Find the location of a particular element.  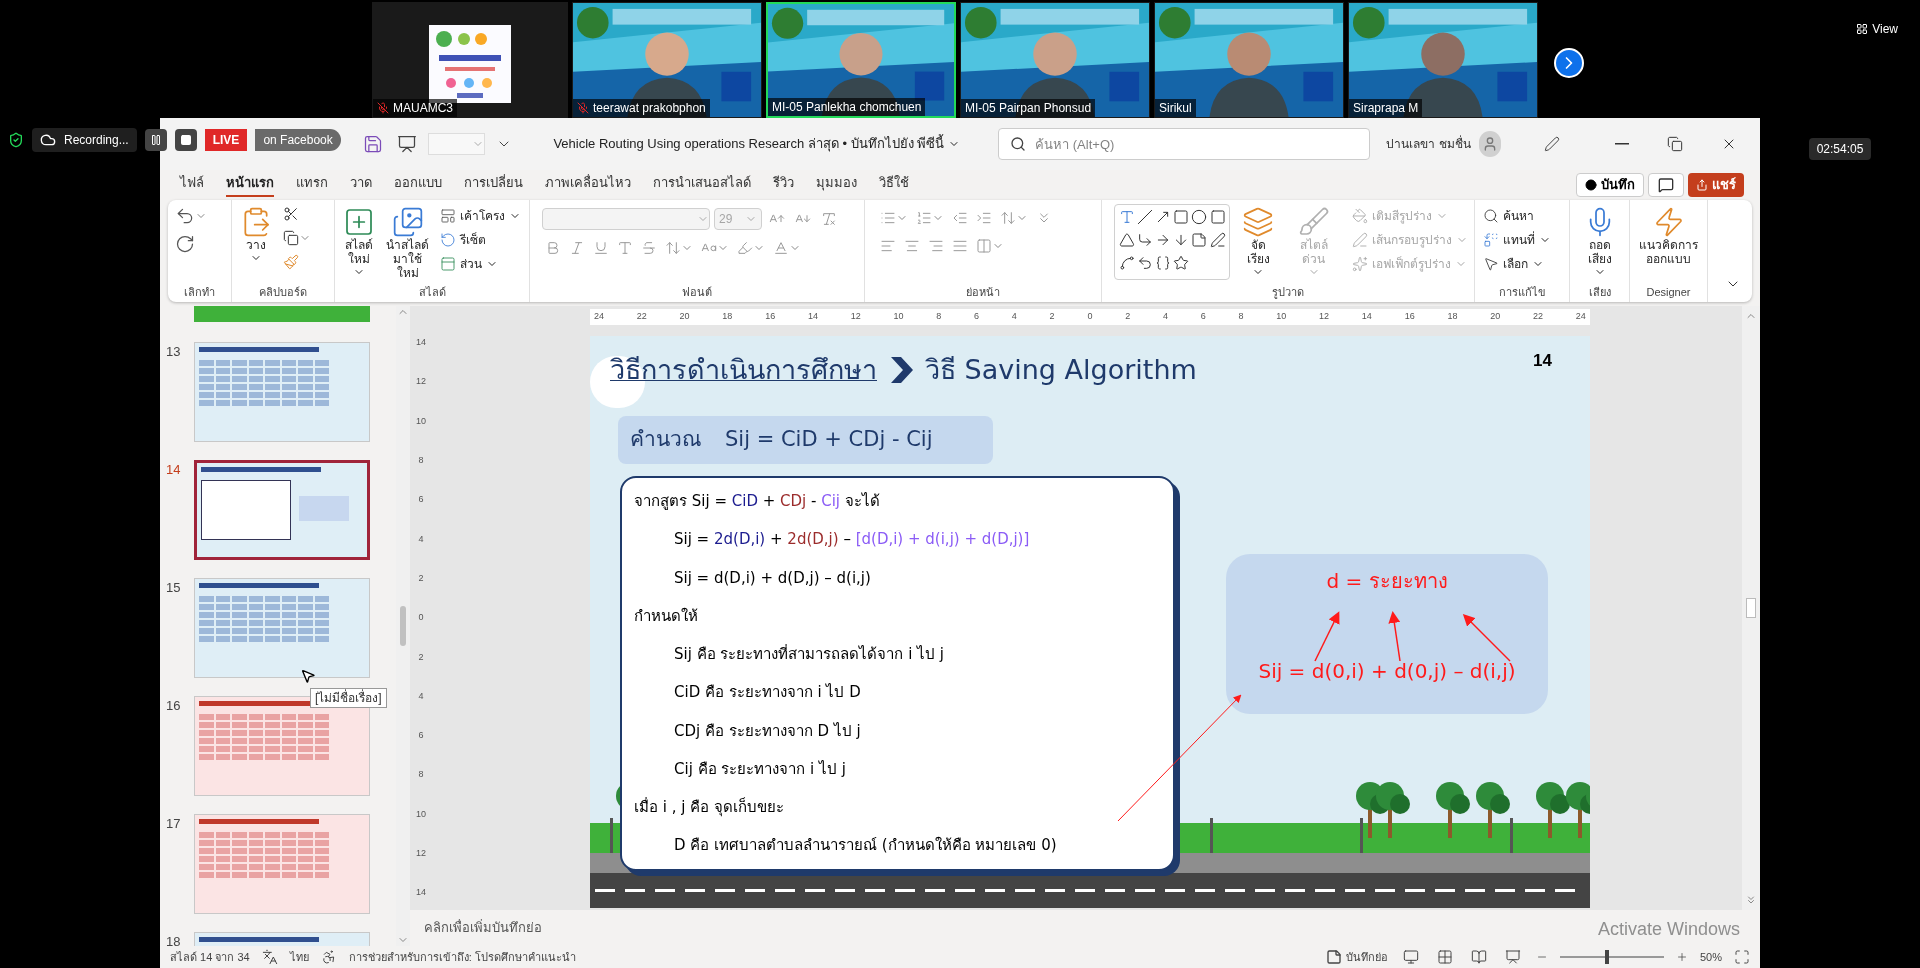

video-tile: MI-05 Panlekha chomchuen is located at coordinates (861, 60).